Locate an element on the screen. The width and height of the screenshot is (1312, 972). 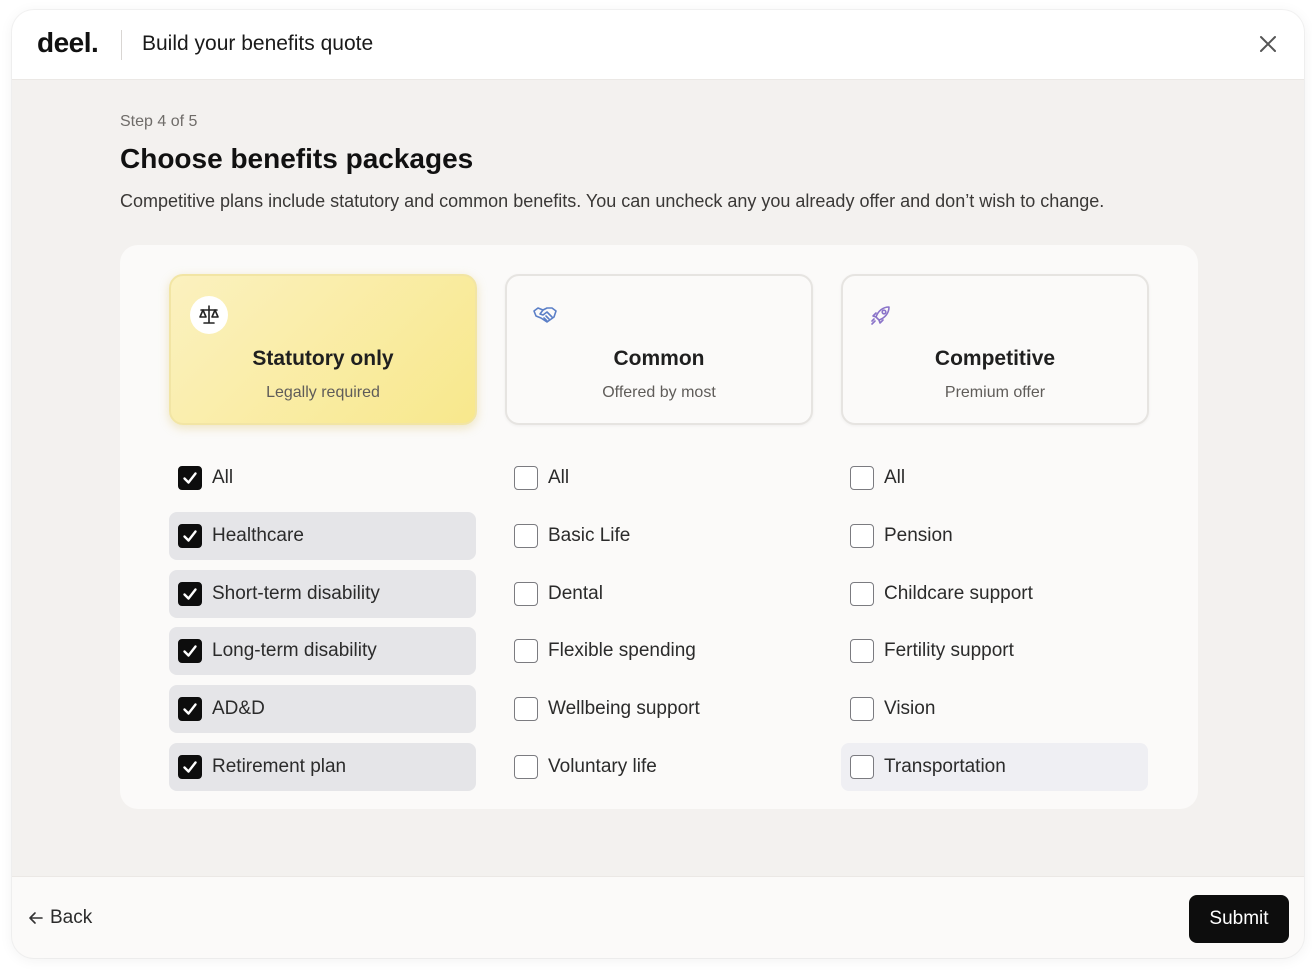
option-competitive-all: All is located at coordinates (994, 478).